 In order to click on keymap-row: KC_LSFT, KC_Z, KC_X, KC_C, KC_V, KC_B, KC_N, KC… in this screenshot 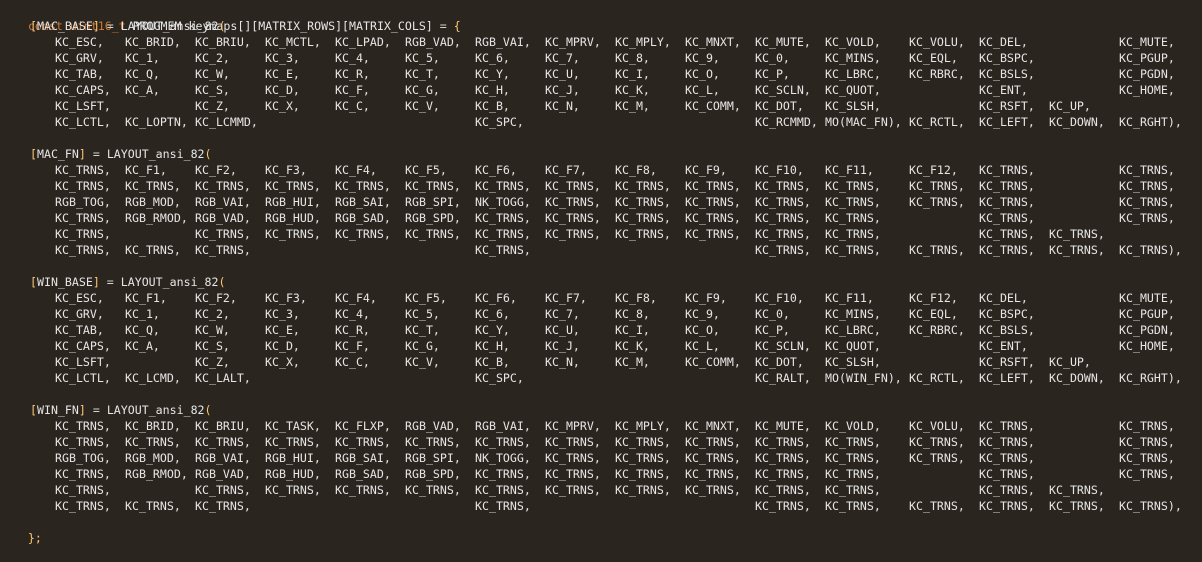, I will do `click(601, 106)`.